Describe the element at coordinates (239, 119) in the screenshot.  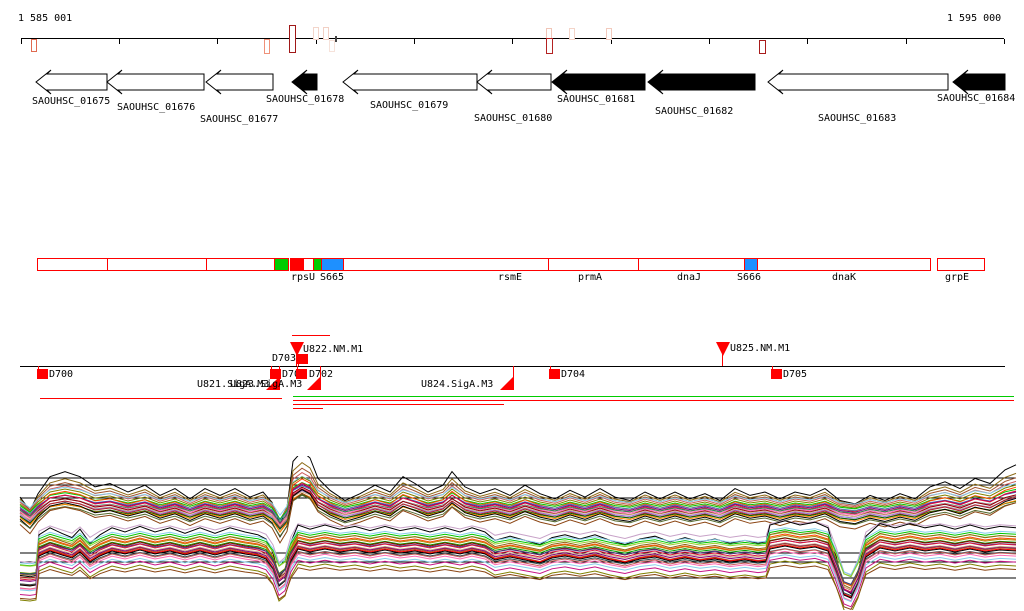
I see `gene-arrow-label: SAOUHSC_01677` at that location.